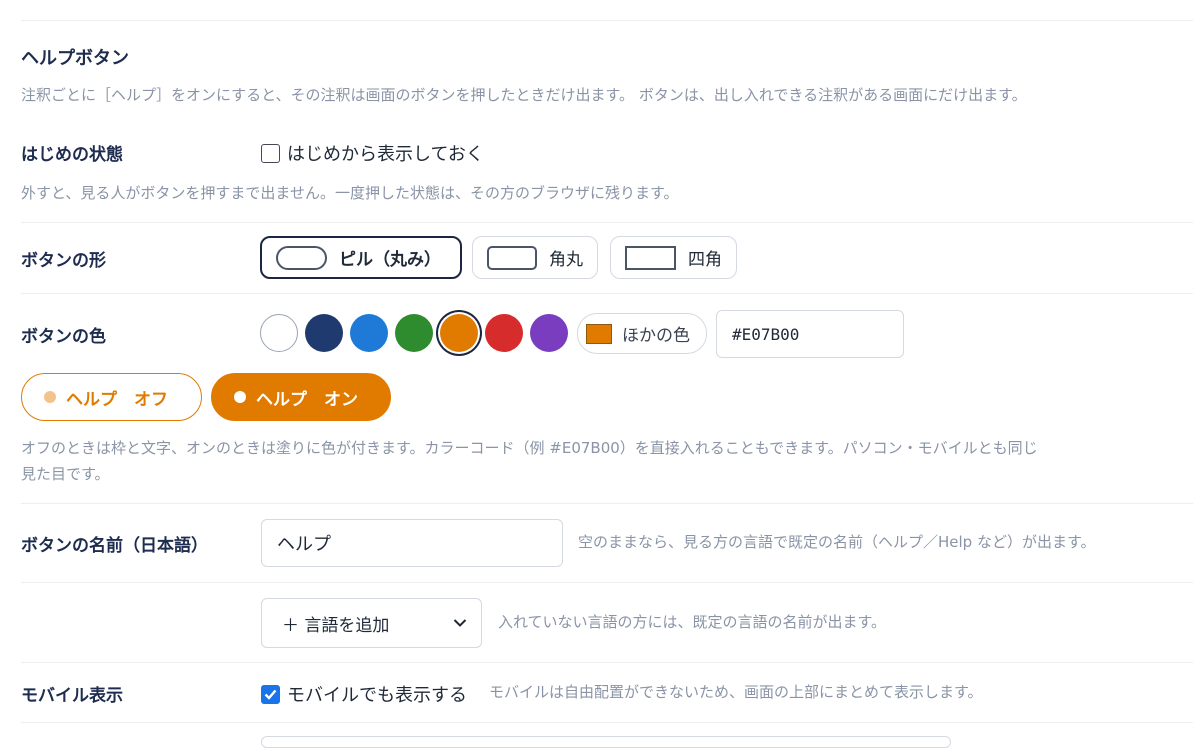 The image size is (1193, 748). Describe the element at coordinates (390, 260) in the screenshot. I see `shape-option-label: ピル（丸み）` at that location.